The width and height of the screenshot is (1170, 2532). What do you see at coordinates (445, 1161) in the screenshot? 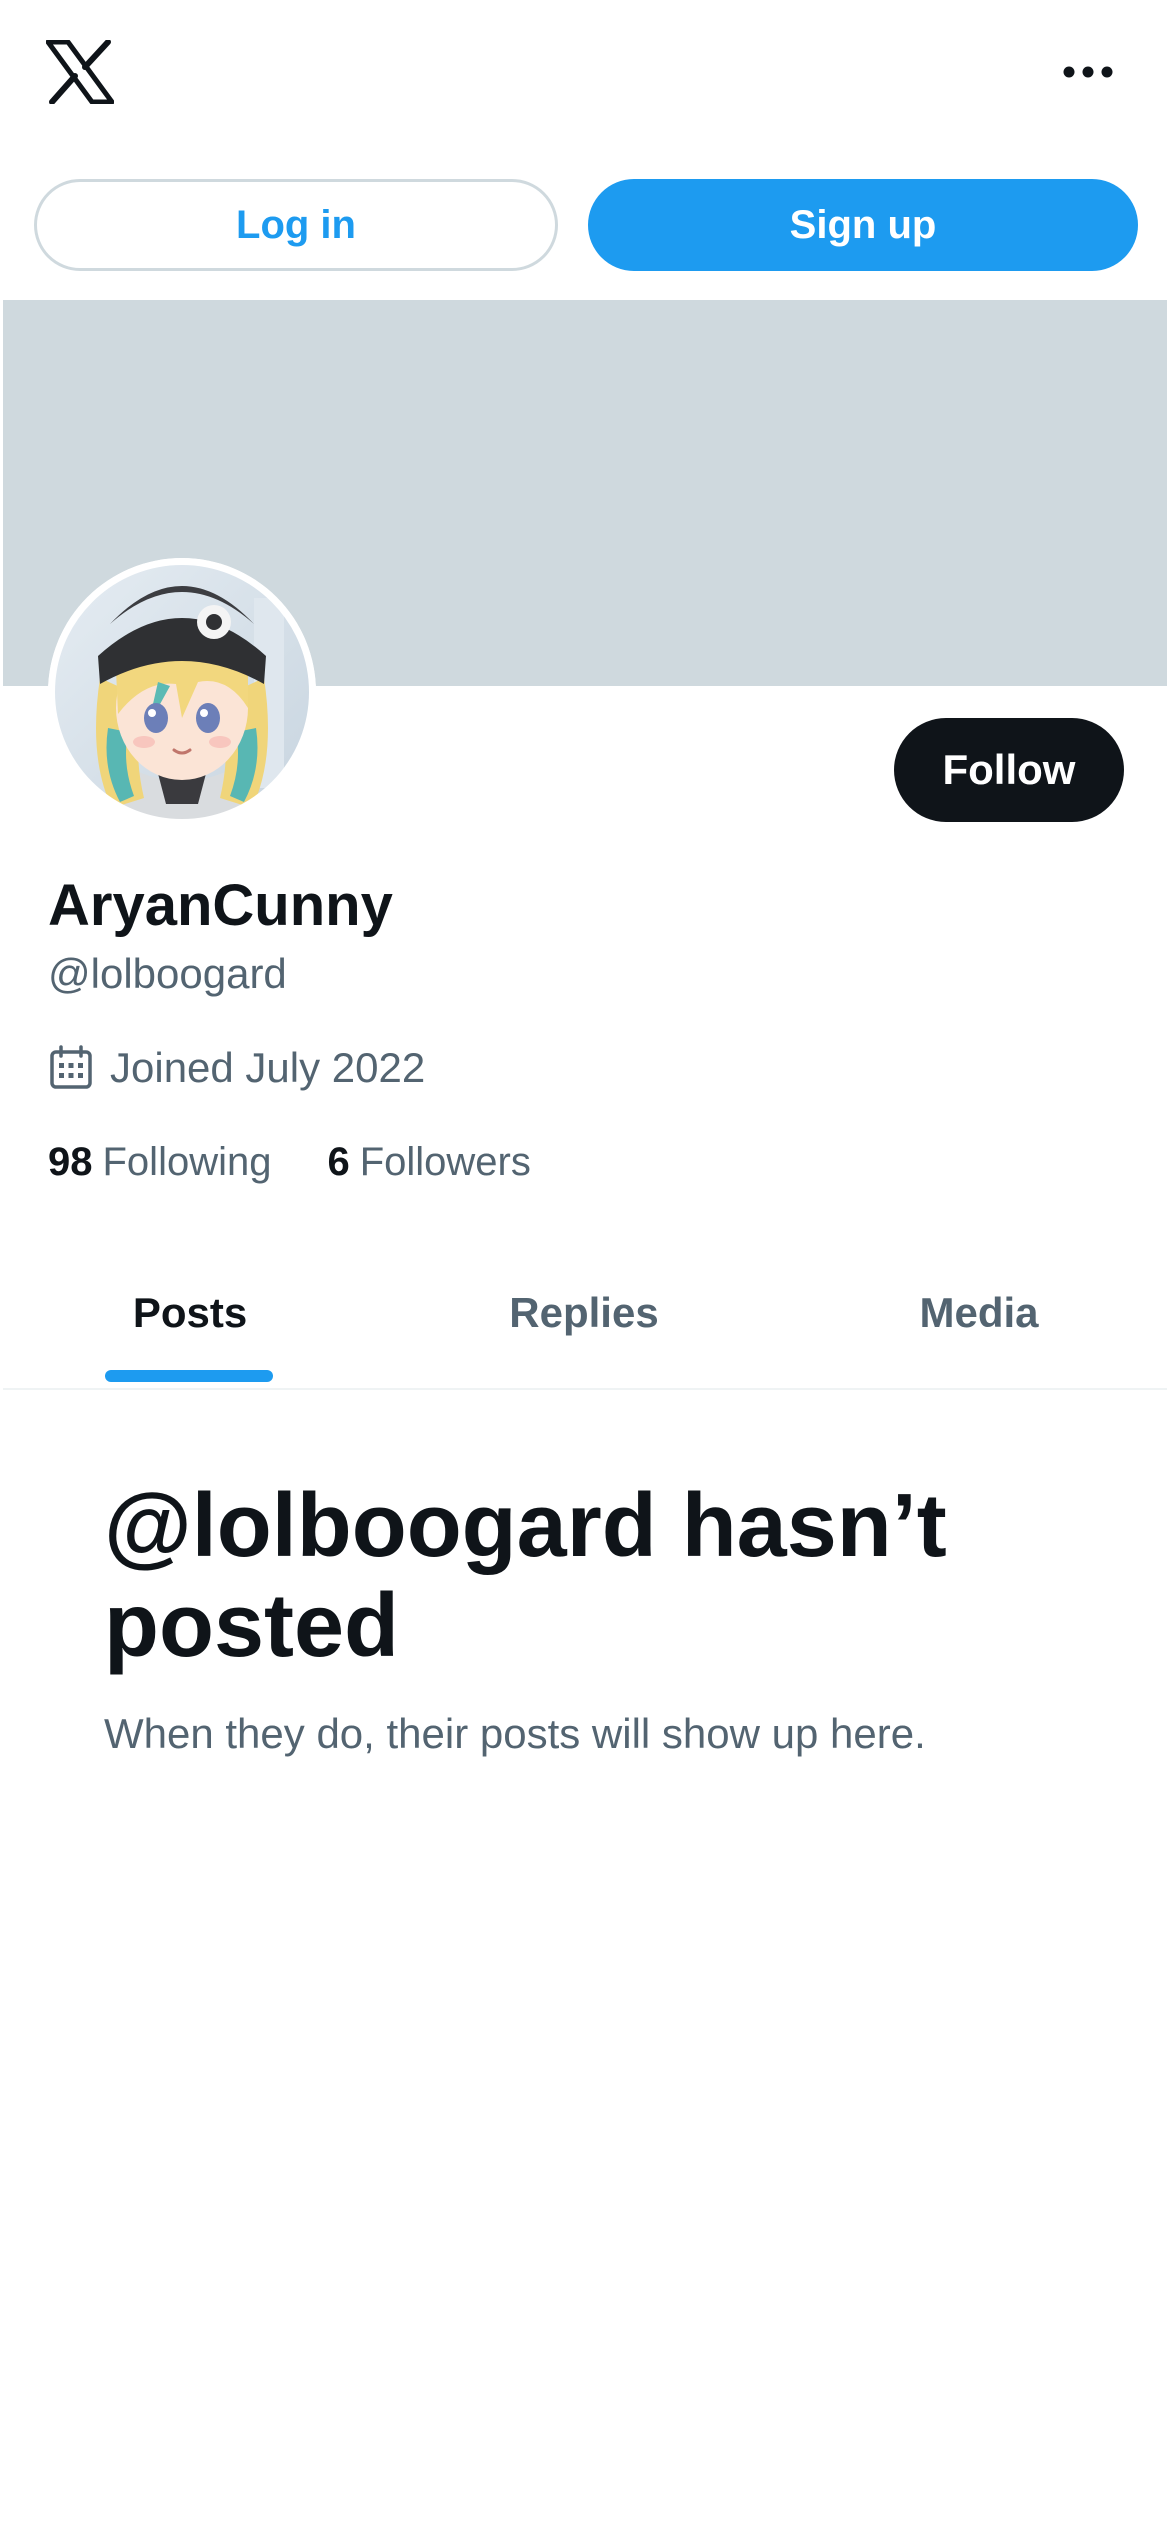
I see `followers-label: Followers` at bounding box center [445, 1161].